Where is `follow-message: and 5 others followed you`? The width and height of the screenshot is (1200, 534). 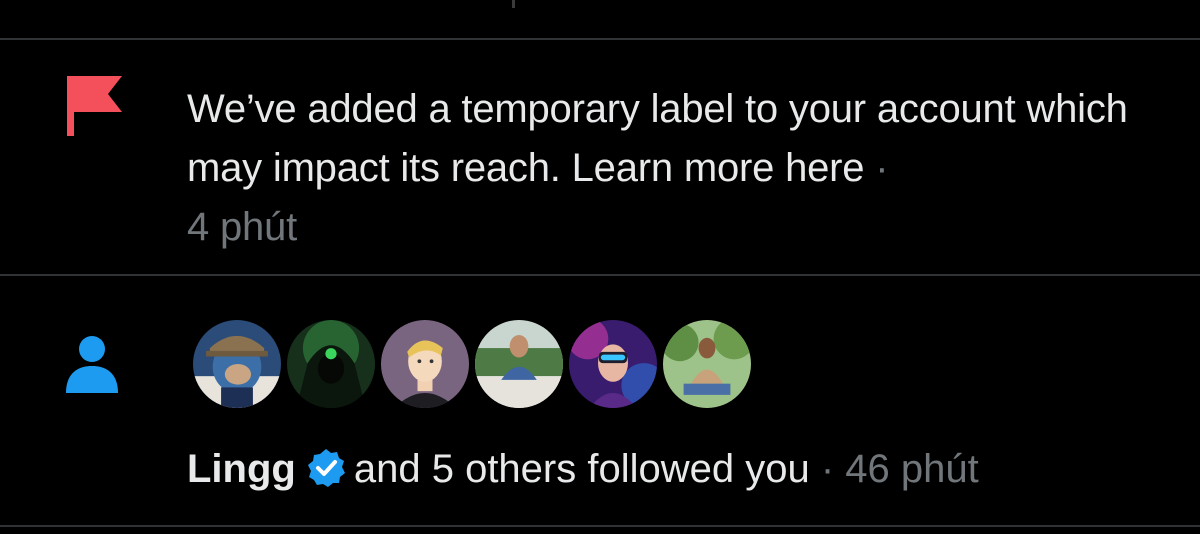
follow-message: and 5 others followed you is located at coordinates (581, 469).